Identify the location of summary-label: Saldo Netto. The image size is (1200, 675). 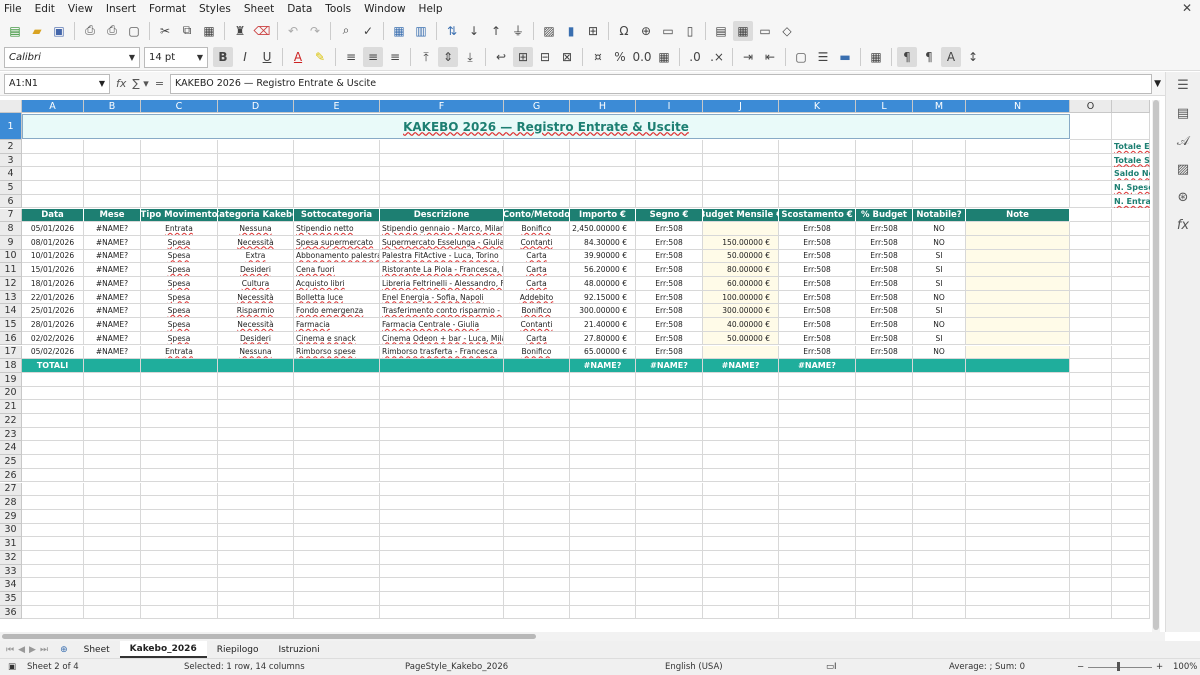
(1132, 174).